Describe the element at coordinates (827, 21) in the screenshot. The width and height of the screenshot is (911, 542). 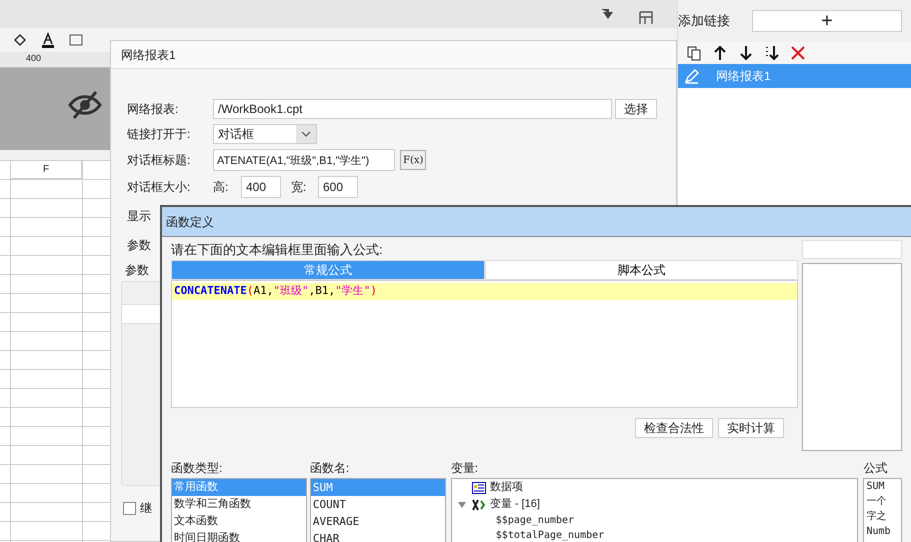
I see `add-link-button: +` at that location.